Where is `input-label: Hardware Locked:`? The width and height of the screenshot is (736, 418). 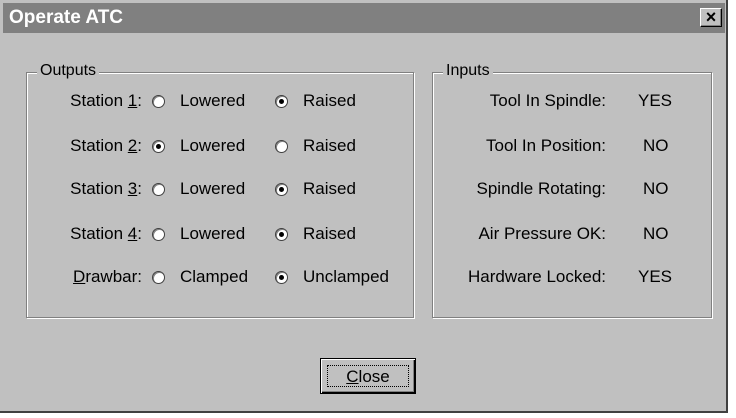
input-label: Hardware Locked: is located at coordinates (537, 276).